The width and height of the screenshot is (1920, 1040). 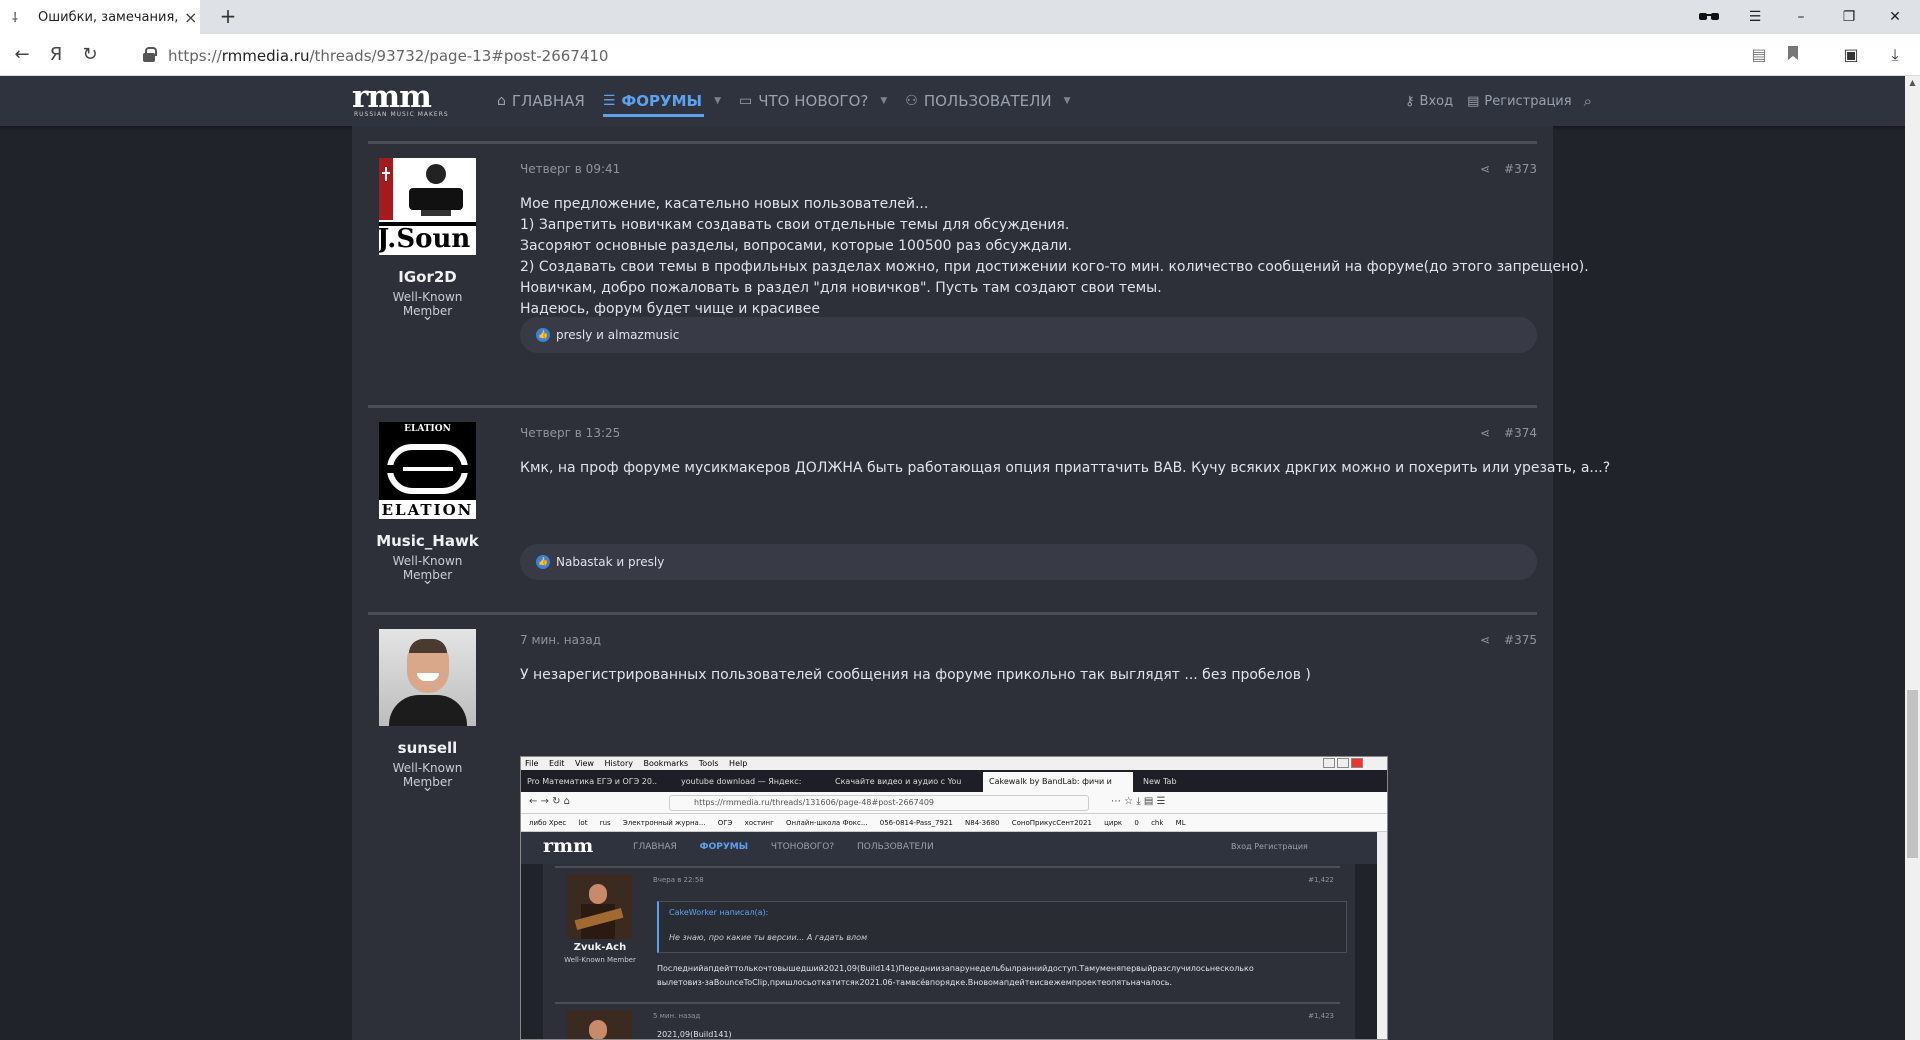 What do you see at coordinates (1028, 335) in the screenshot?
I see `reactions-bar: 👍 presly и almazmusic` at bounding box center [1028, 335].